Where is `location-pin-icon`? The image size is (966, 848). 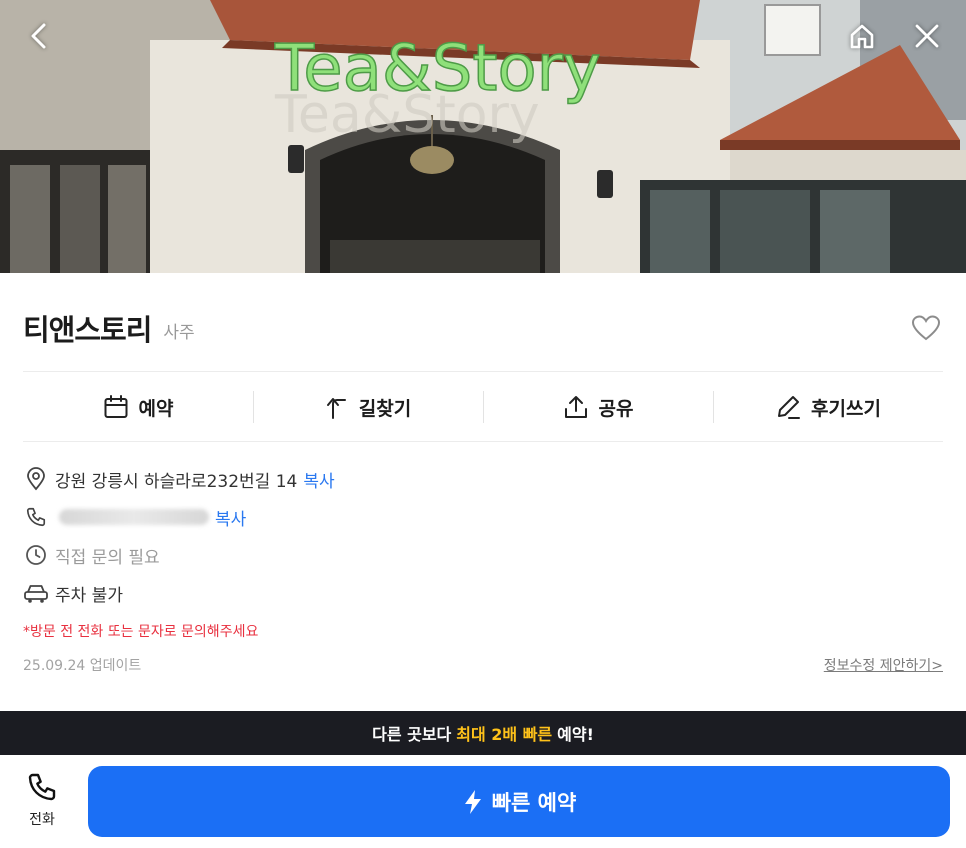
location-pin-icon is located at coordinates (36, 479).